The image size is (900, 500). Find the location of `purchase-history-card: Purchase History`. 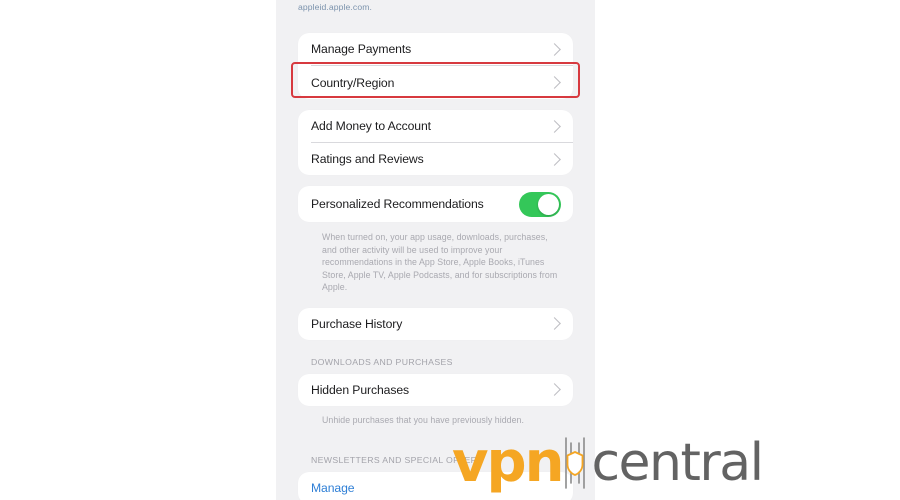

purchase-history-card: Purchase History is located at coordinates (435, 323).